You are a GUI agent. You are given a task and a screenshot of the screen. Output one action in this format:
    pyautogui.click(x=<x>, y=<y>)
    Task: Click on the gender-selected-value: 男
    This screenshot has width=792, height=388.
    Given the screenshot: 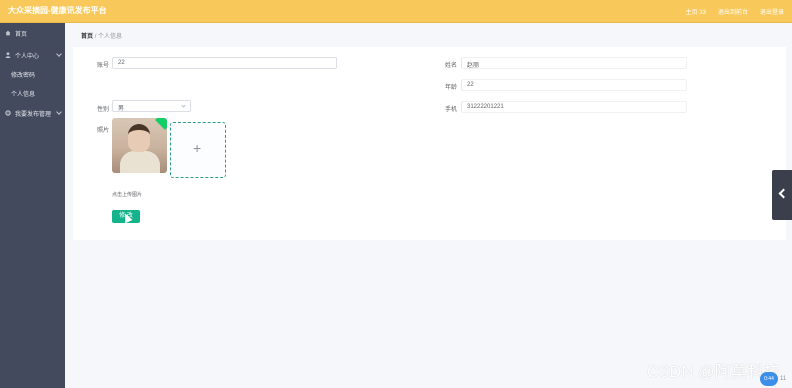 What is the action you would take?
    pyautogui.click(x=121, y=109)
    